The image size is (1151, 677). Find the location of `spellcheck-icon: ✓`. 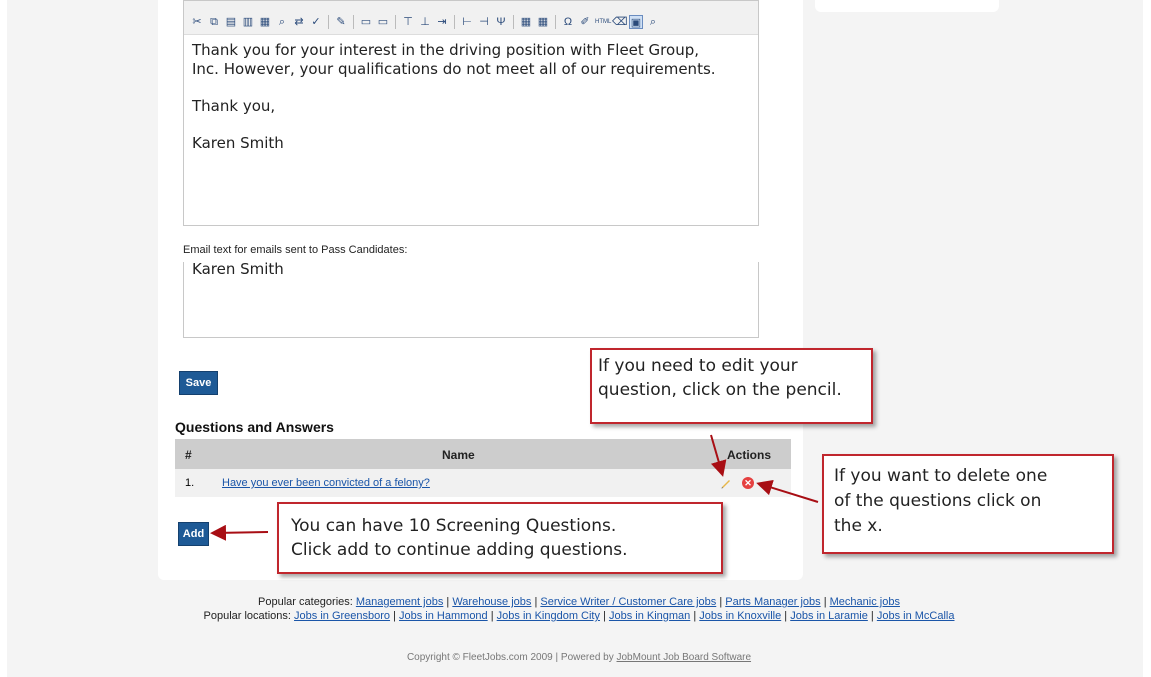

spellcheck-icon: ✓ is located at coordinates (316, 22).